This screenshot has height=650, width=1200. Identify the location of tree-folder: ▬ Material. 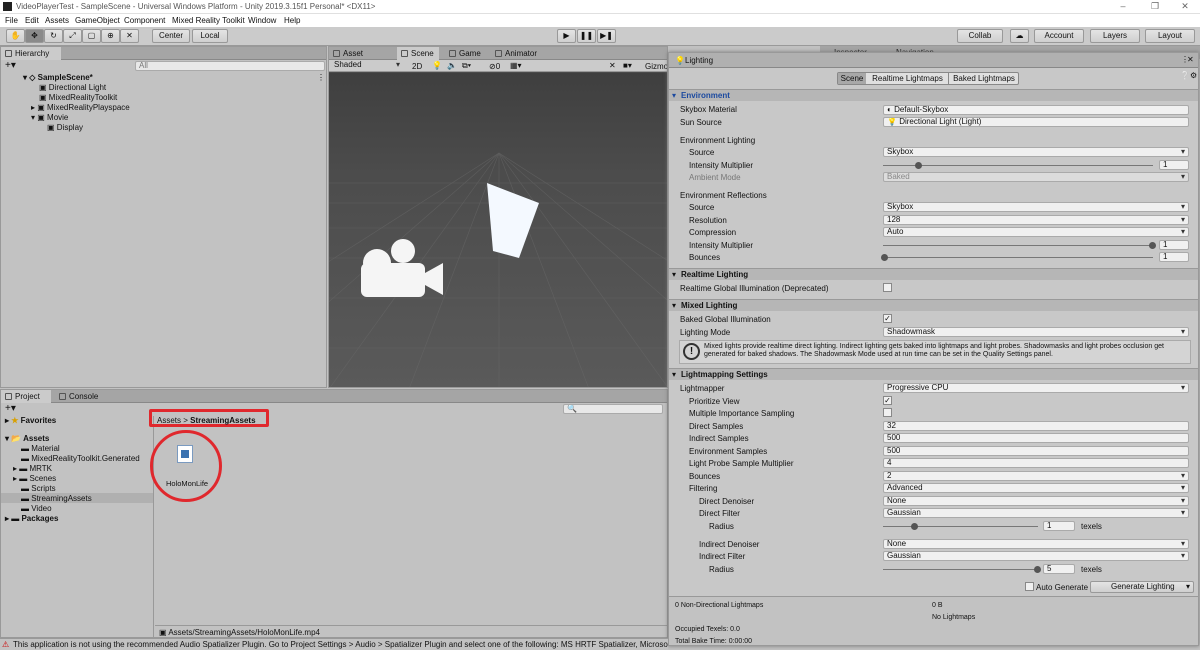
(40, 448).